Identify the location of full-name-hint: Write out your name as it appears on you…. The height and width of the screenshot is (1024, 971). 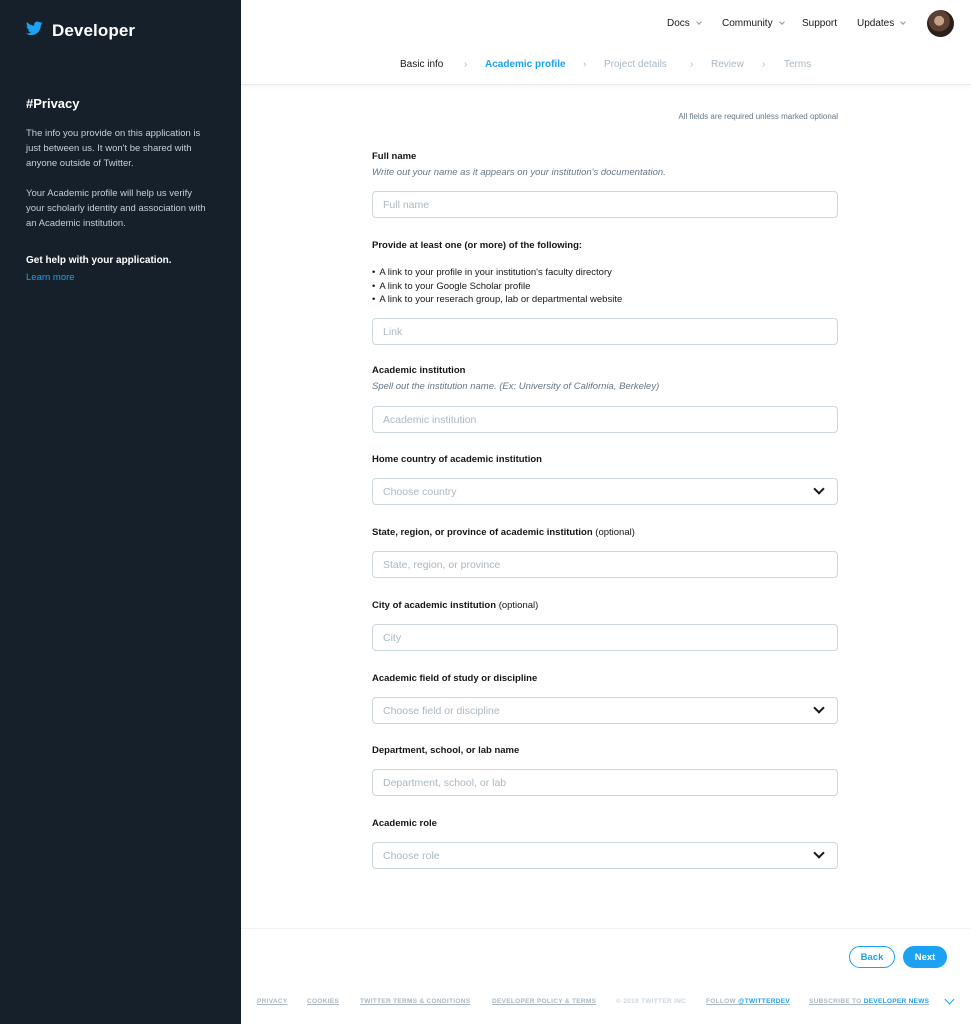
(519, 172).